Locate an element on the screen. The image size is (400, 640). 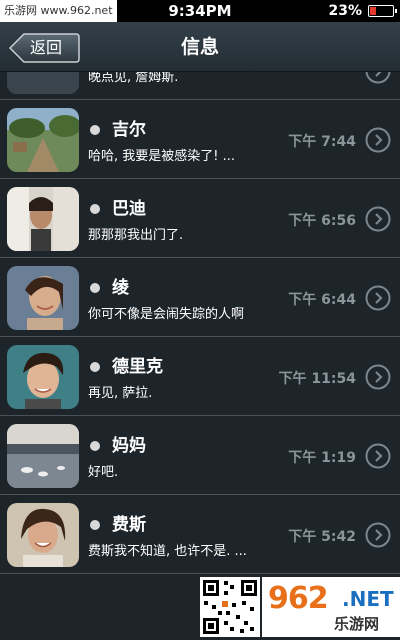
message-preview: 好吧. is located at coordinates (103, 472).